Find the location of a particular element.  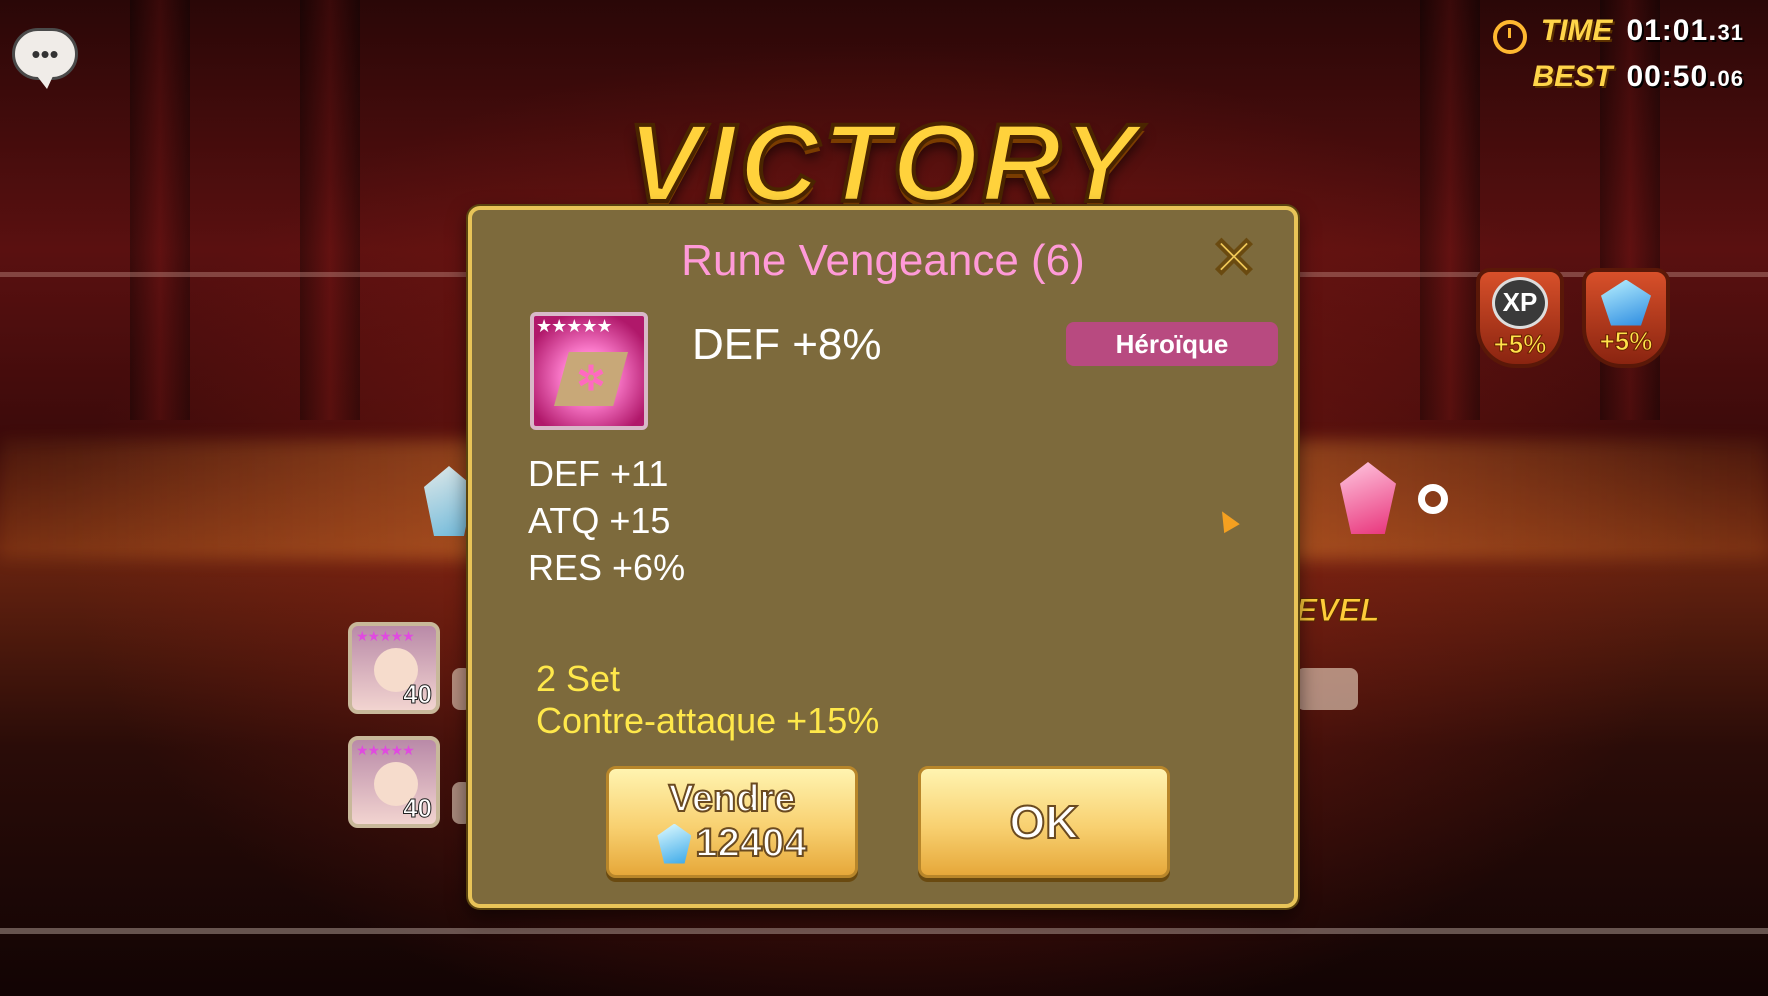

close-icon: ✕ is located at coordinates (1234, 257).